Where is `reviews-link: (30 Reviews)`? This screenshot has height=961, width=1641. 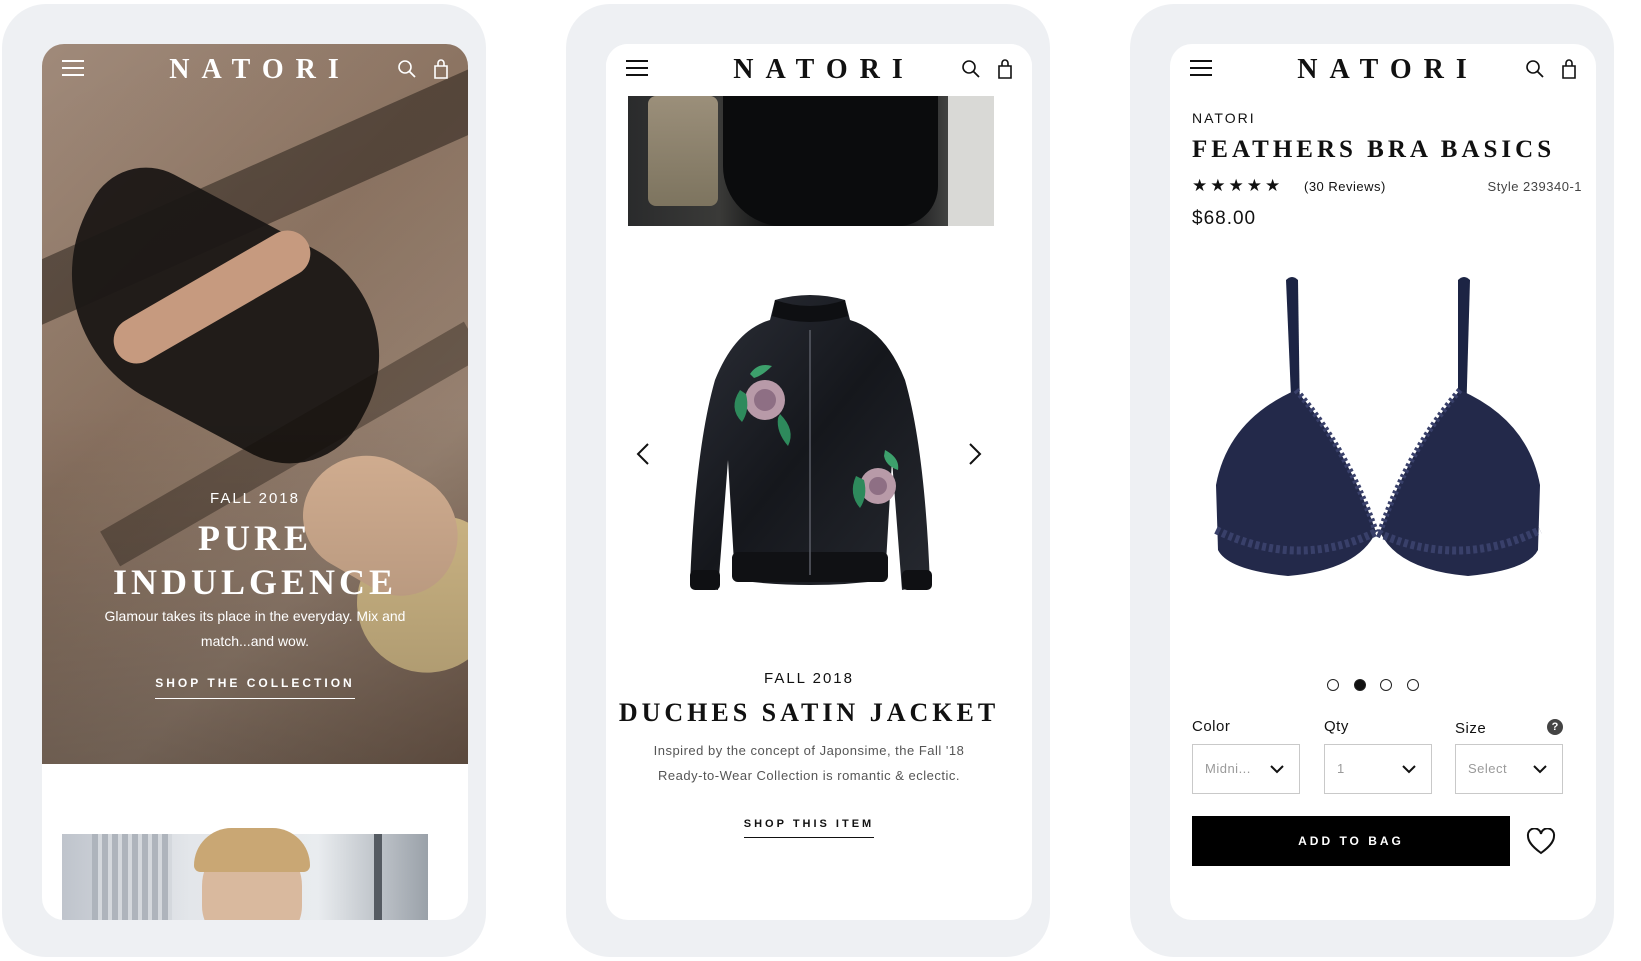
reviews-link: (30 Reviews) is located at coordinates (1345, 186).